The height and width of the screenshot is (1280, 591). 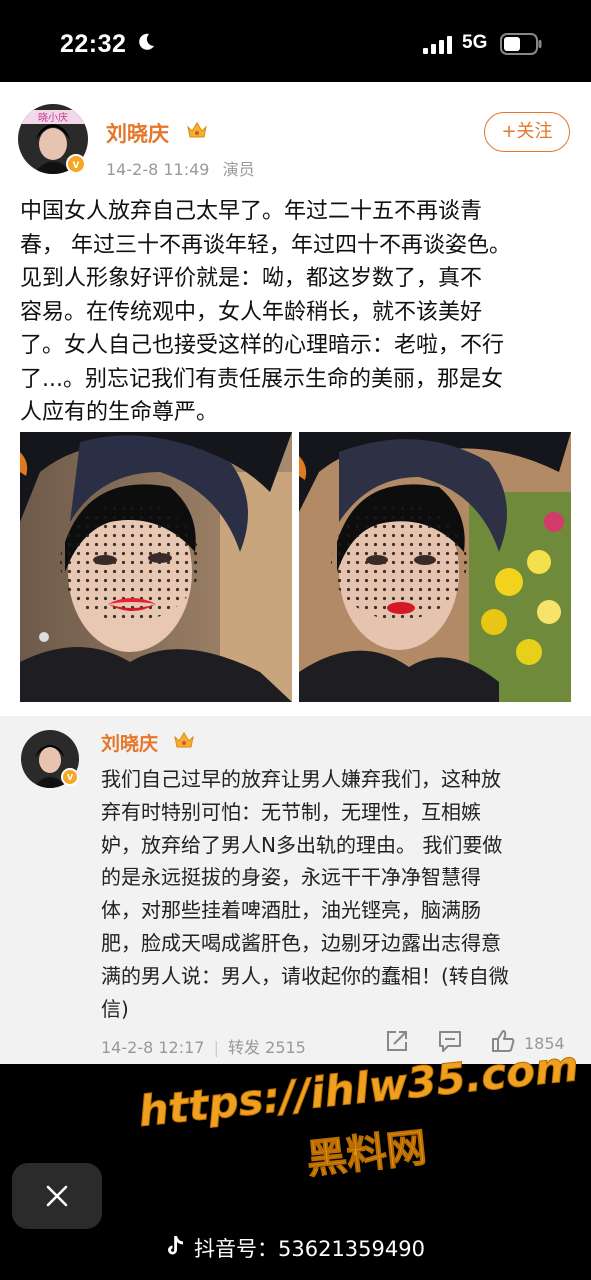 What do you see at coordinates (527, 132) in the screenshot?
I see `follow-button: +关注` at bounding box center [527, 132].